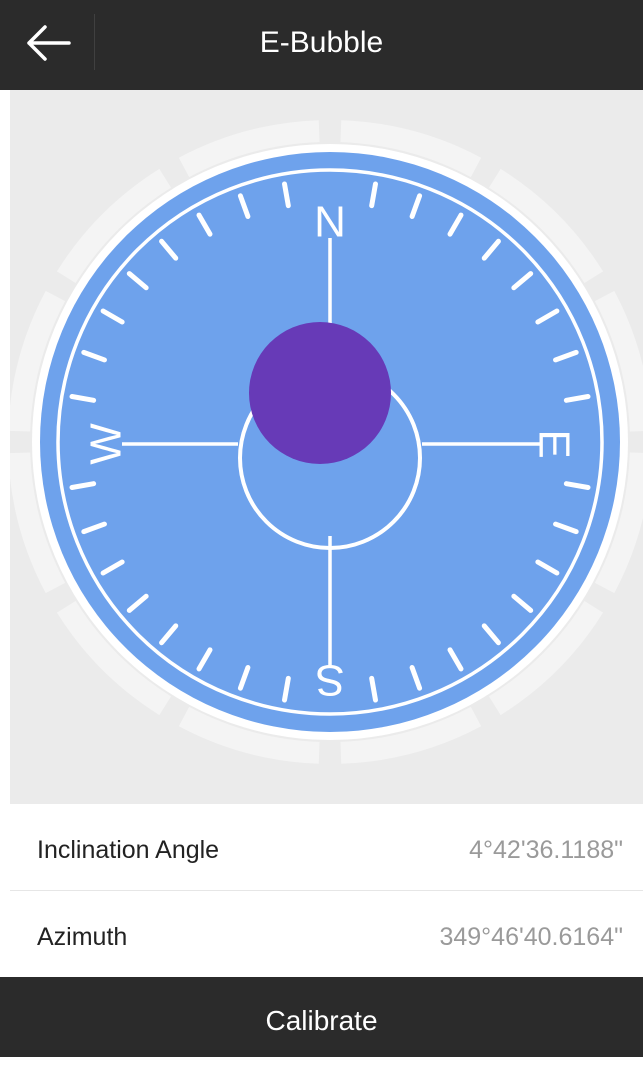  I want to click on bottom-bar: Calibrate, so click(321, 1017).